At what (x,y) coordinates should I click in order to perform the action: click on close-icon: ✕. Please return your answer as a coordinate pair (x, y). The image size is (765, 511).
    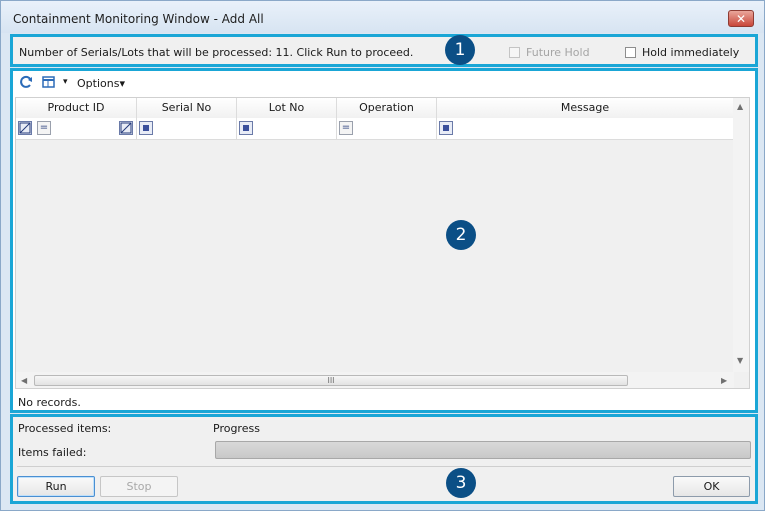
    Looking at the image, I should click on (741, 19).